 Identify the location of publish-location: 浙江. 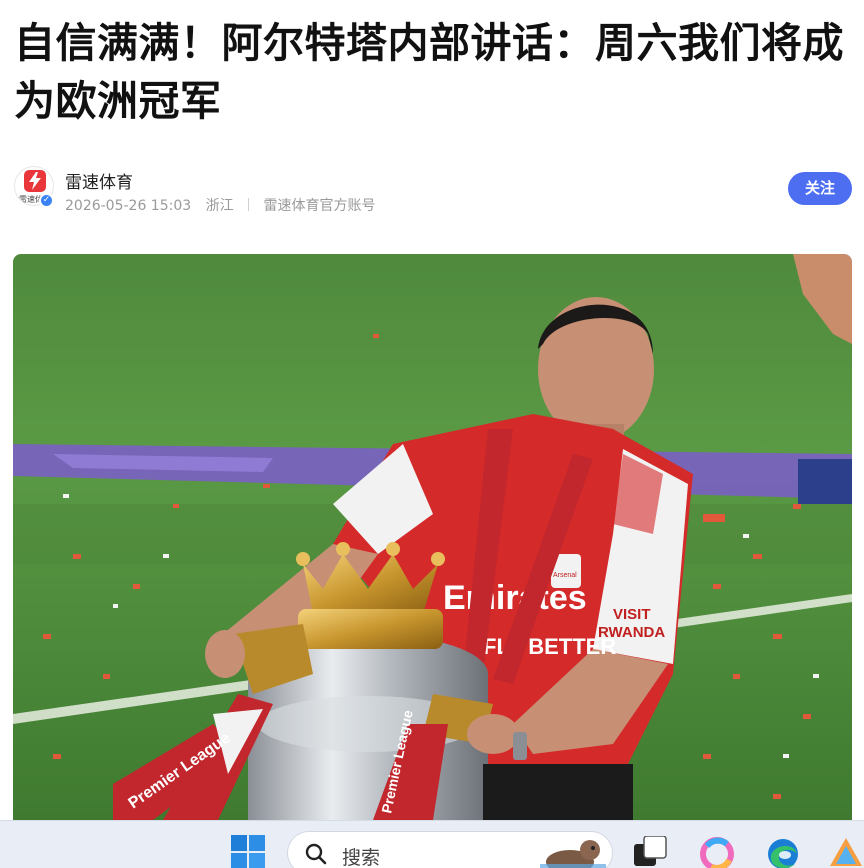
(219, 206).